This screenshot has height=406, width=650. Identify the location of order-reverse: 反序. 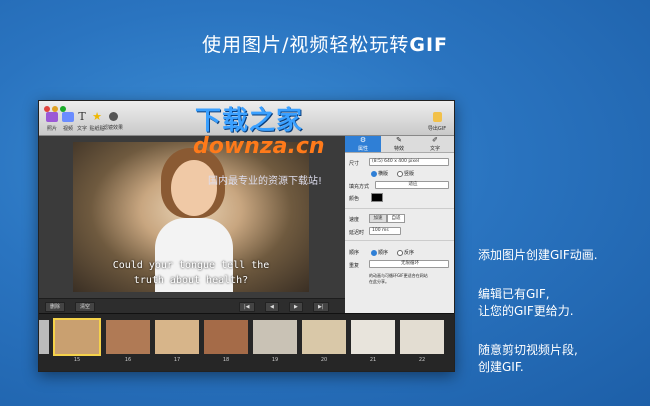
(405, 252).